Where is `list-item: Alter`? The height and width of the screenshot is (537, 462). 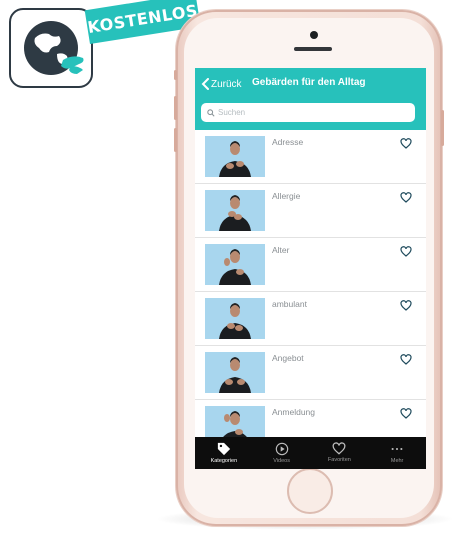 list-item: Alter is located at coordinates (310, 265).